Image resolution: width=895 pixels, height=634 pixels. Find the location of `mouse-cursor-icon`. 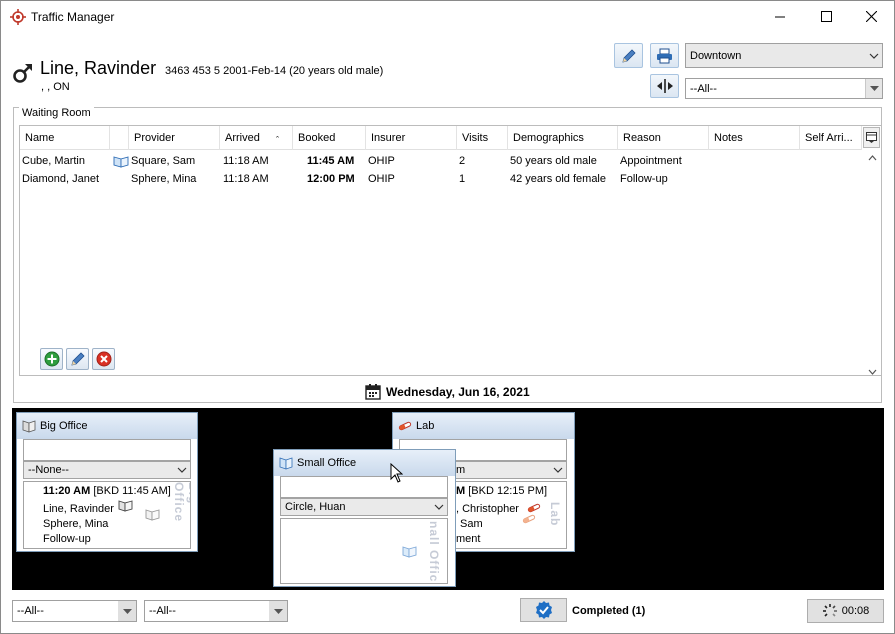

mouse-cursor-icon is located at coordinates (396, 473).